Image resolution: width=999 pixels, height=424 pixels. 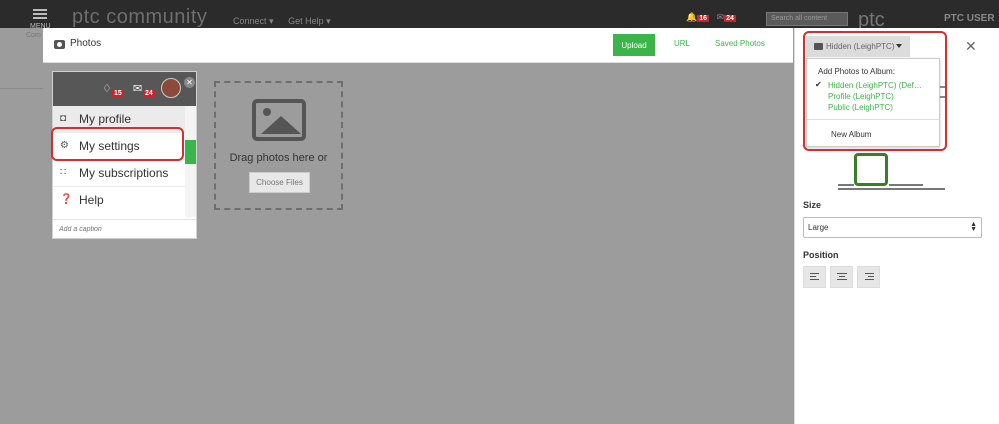 What do you see at coordinates (253, 21) in the screenshot?
I see `nav-connect: Connect ▾` at bounding box center [253, 21].